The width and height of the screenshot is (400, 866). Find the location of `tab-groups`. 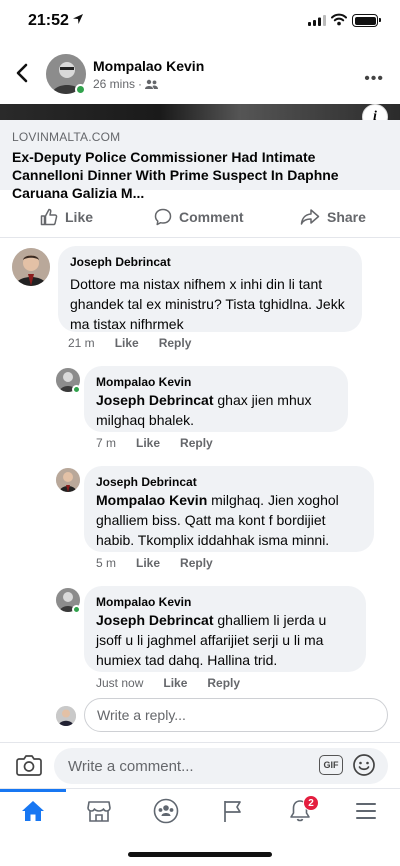

tab-groups is located at coordinates (166, 811).